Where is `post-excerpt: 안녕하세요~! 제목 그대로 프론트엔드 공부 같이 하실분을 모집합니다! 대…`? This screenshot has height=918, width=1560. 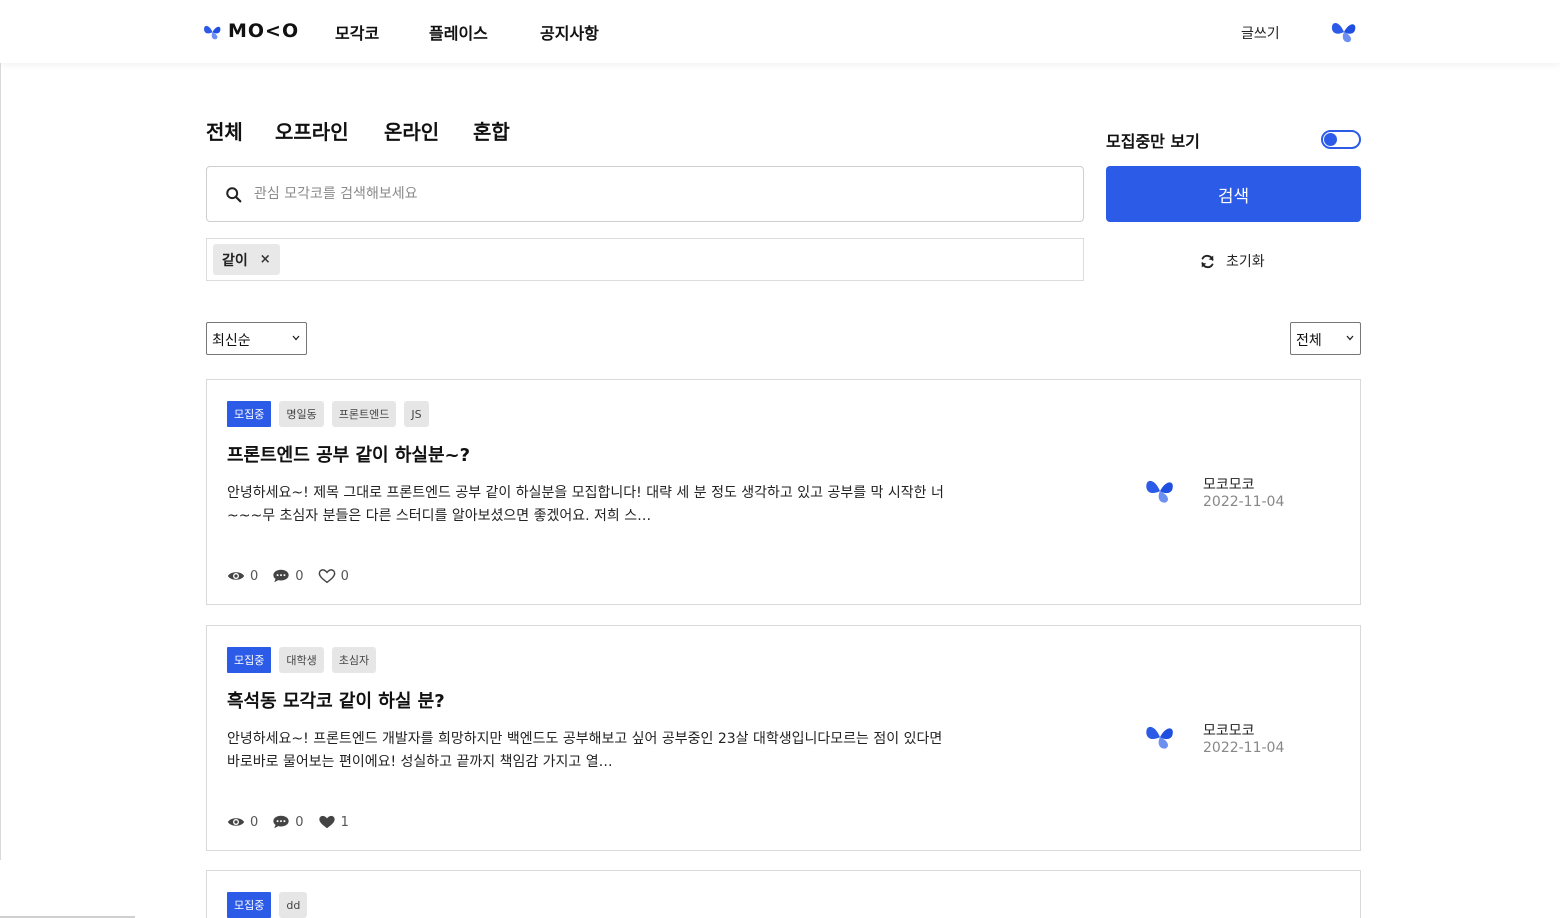
post-excerpt: 안녕하세요~! 제목 그대로 프론트엔드 공부 같이 하실분을 모집합니다! 대… is located at coordinates (627, 505).